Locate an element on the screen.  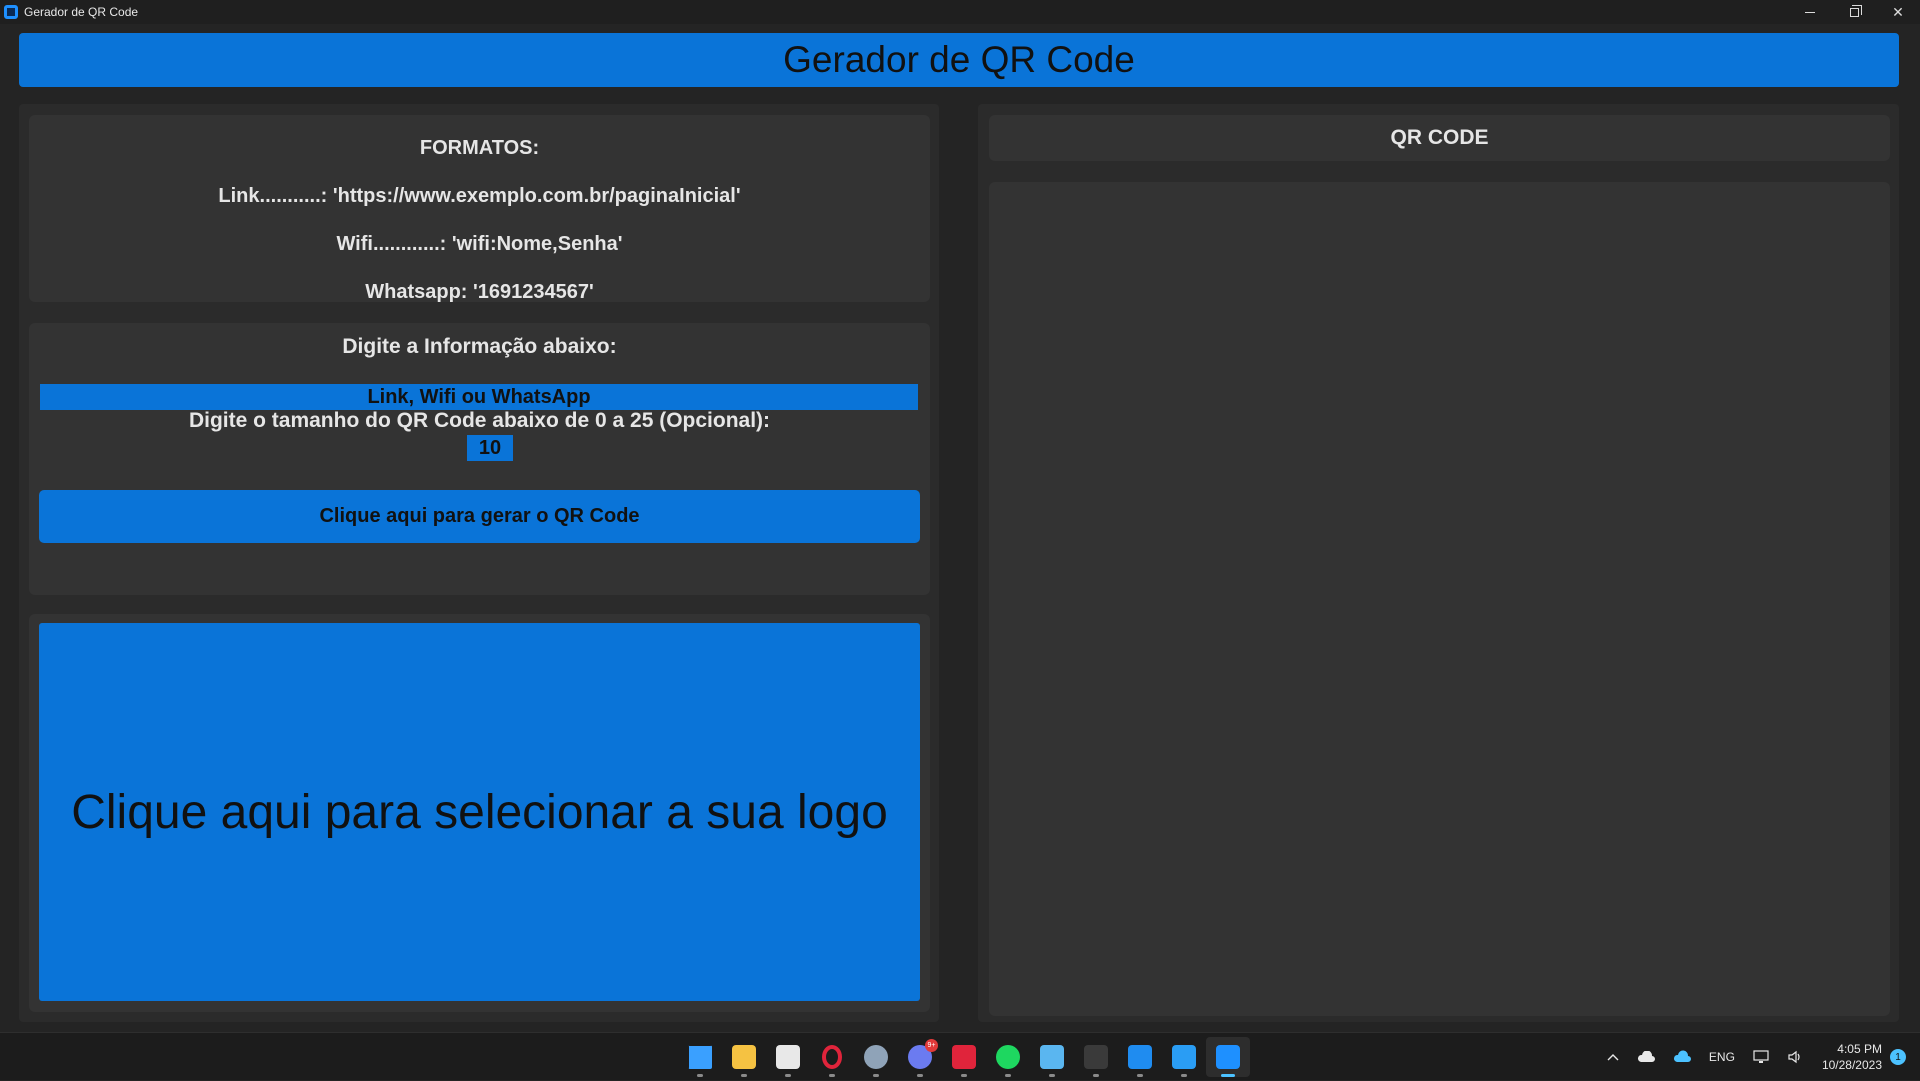
opera-icon is located at coordinates (832, 1057).